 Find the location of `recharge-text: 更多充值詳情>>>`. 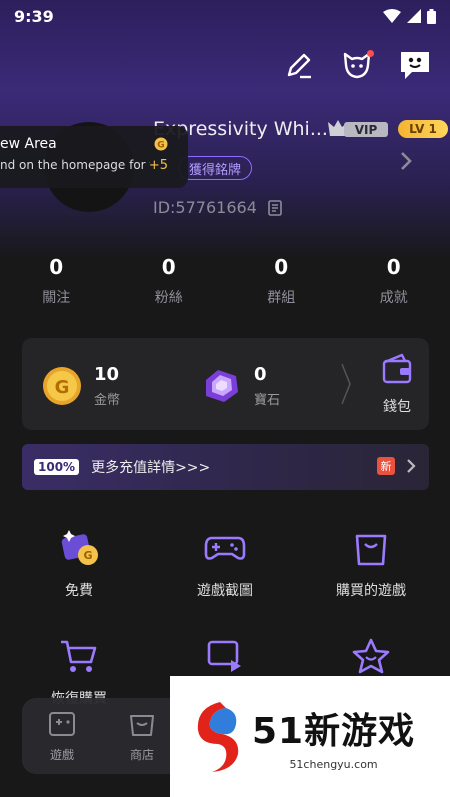

recharge-text: 更多充值詳情>>> is located at coordinates (151, 468).